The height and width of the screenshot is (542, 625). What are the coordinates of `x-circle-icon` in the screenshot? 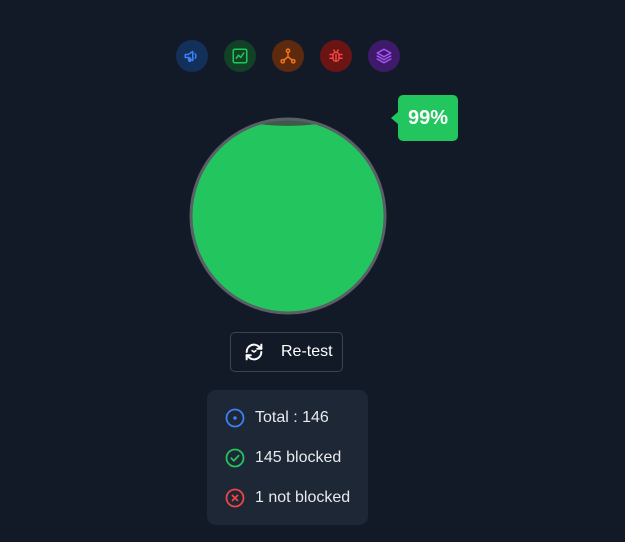 It's located at (235, 498).